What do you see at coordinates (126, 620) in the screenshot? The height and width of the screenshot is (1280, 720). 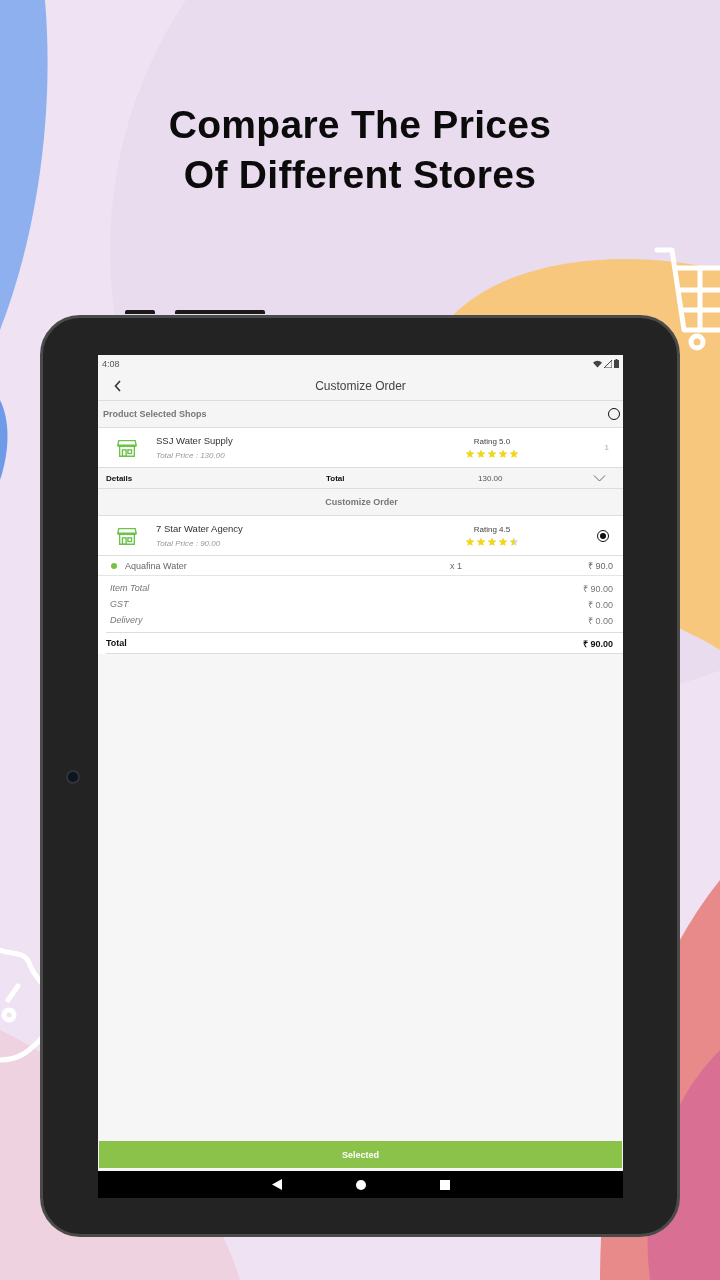 I see `summary-label: Delivery` at bounding box center [126, 620].